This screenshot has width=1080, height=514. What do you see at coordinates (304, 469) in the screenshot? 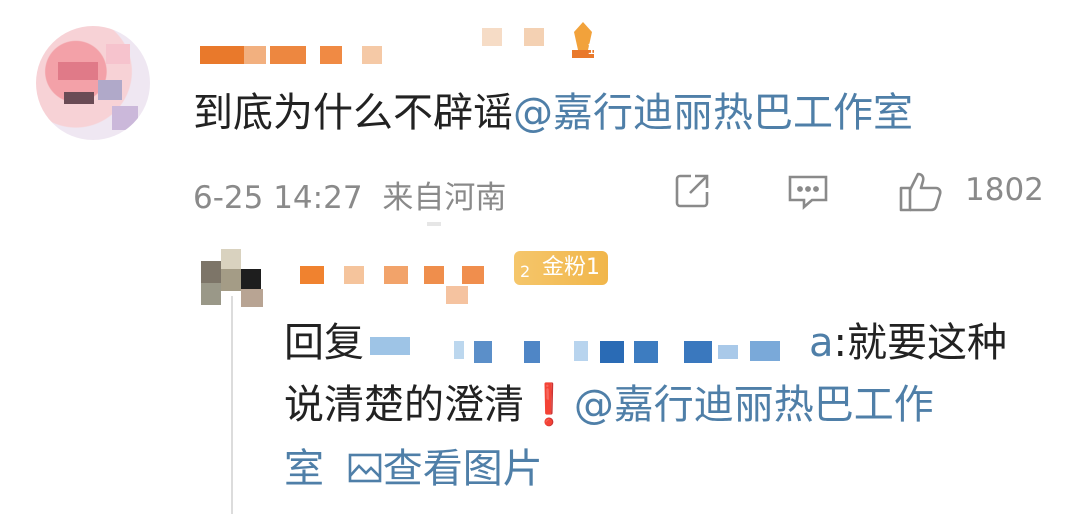
I see `reply-mention-link-end: 室` at bounding box center [304, 469].